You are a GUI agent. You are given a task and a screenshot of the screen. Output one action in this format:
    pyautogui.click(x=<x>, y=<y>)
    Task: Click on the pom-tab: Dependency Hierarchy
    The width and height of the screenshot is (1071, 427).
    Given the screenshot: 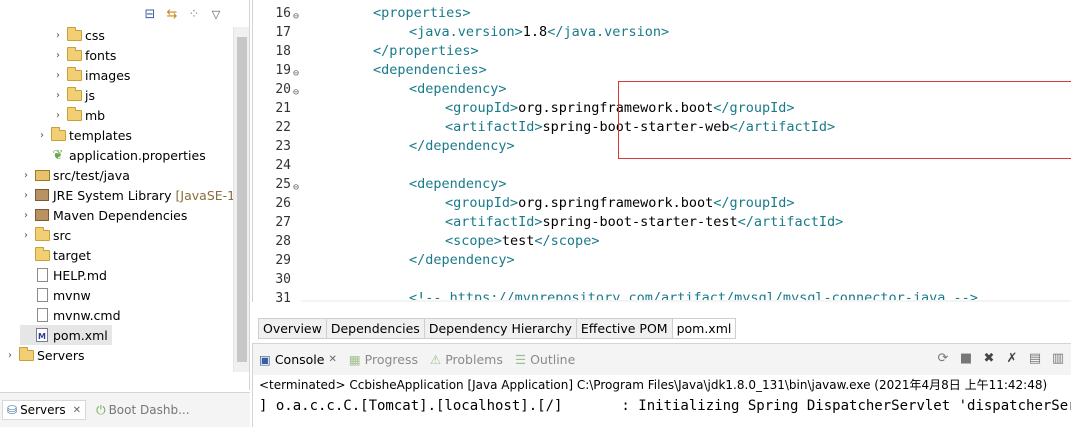 What is the action you would take?
    pyautogui.click(x=499, y=328)
    